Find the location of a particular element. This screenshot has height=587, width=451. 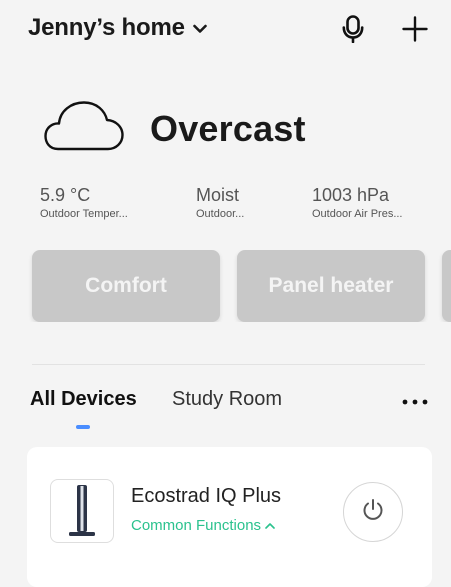

stat-value: Moist is located at coordinates (218, 195).